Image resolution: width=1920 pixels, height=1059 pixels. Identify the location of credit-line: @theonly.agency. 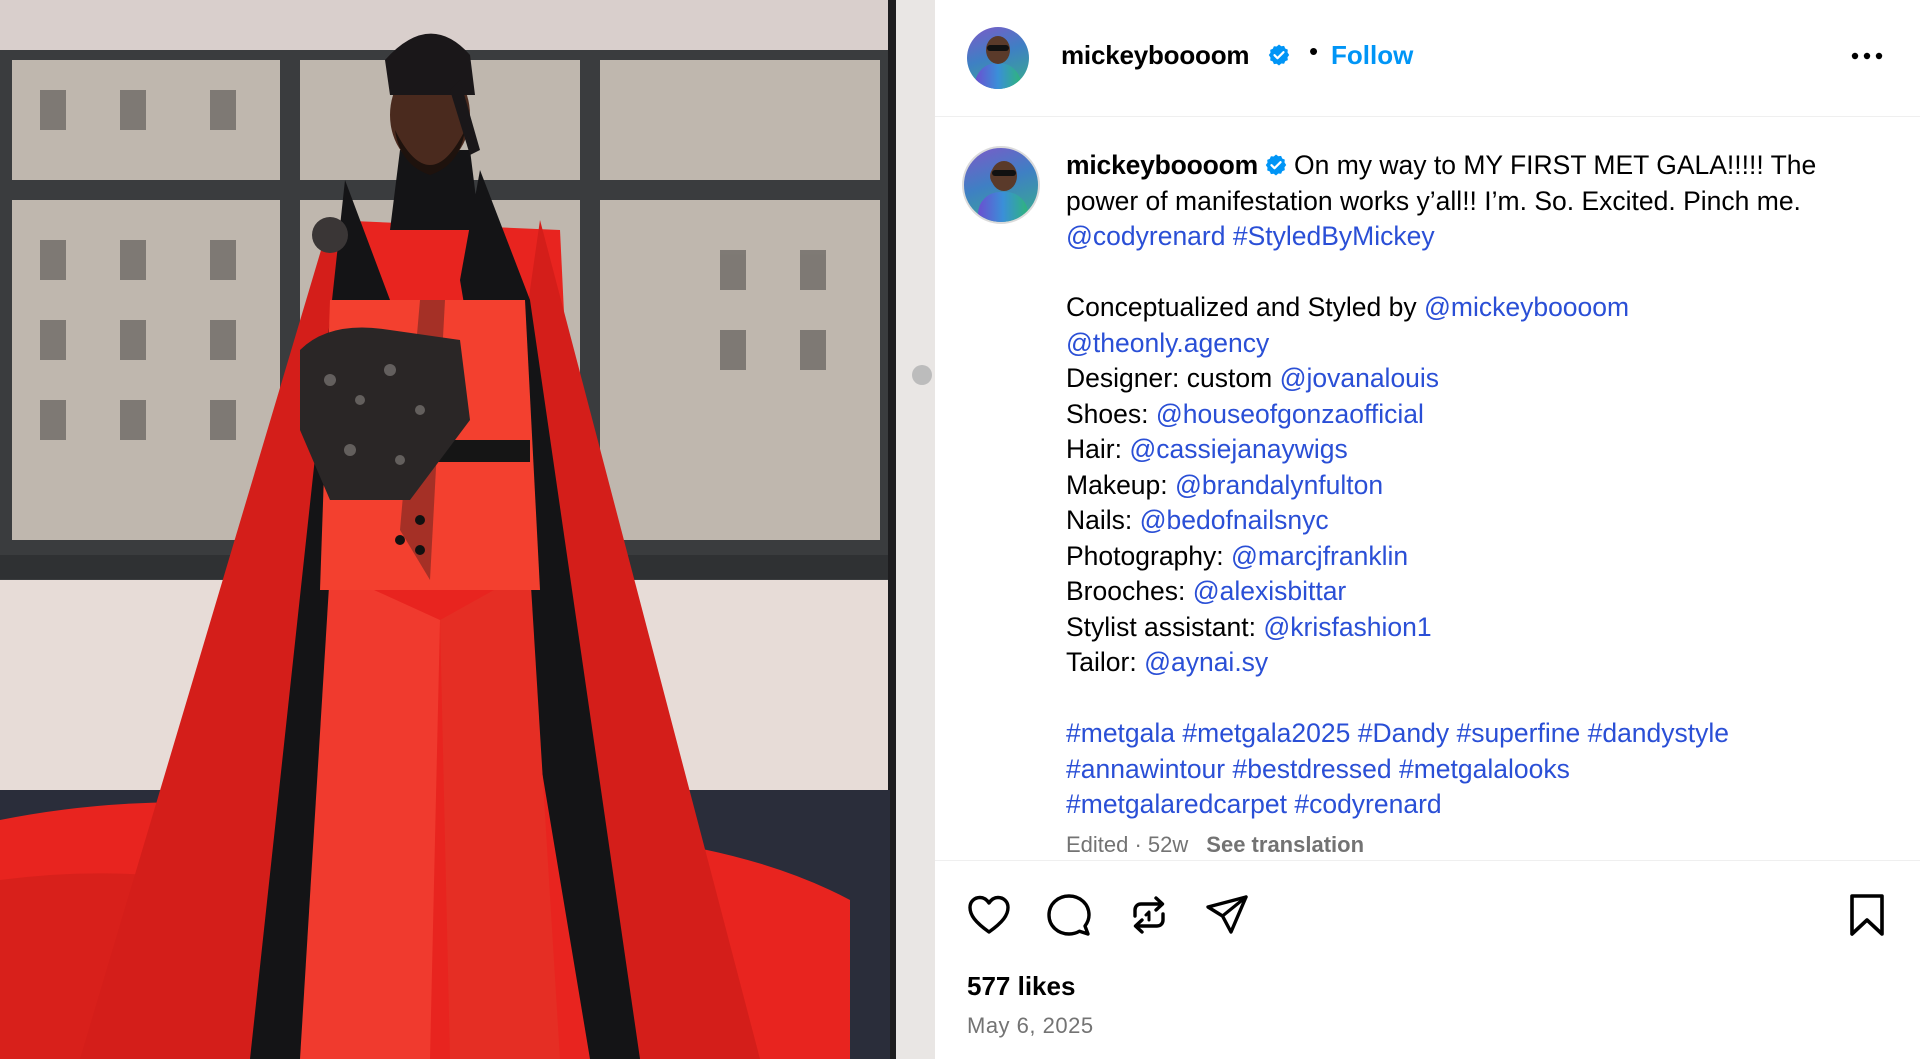
(1476, 344).